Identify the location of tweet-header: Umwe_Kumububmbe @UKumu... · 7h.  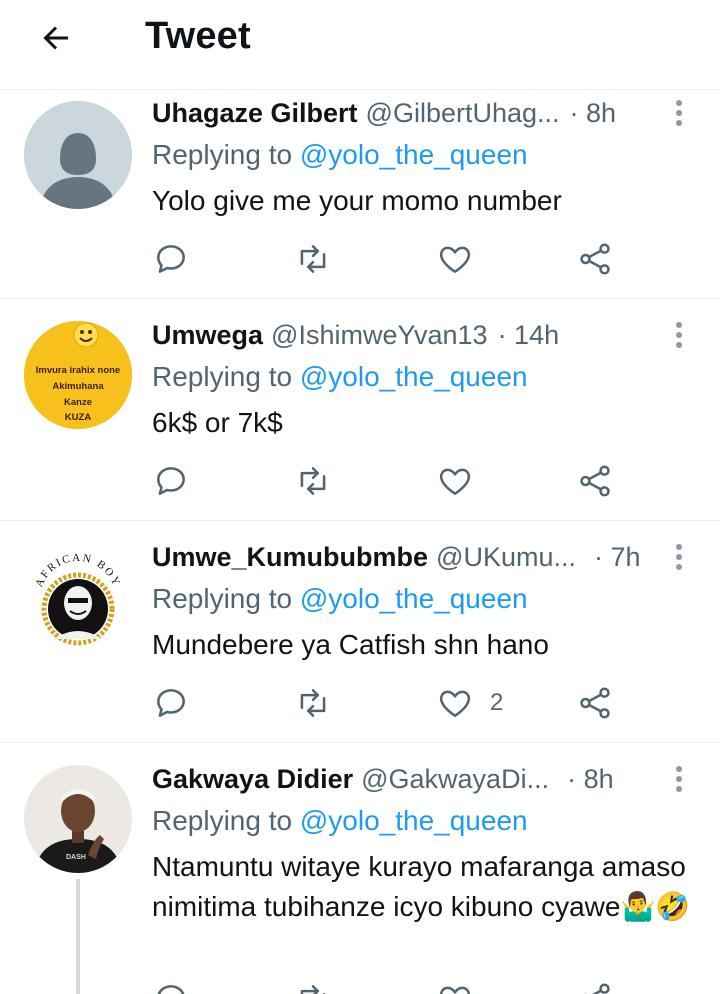
(407, 557).